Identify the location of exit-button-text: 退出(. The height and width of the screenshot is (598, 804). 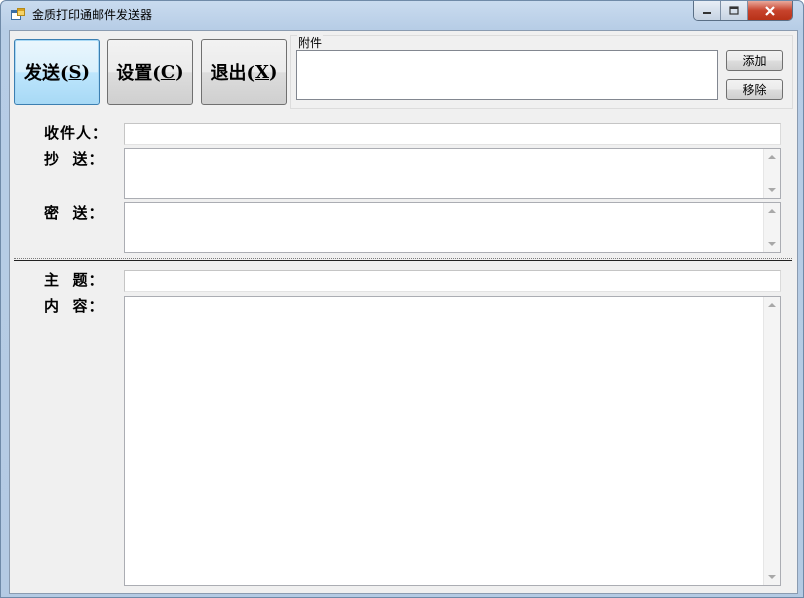
(233, 73).